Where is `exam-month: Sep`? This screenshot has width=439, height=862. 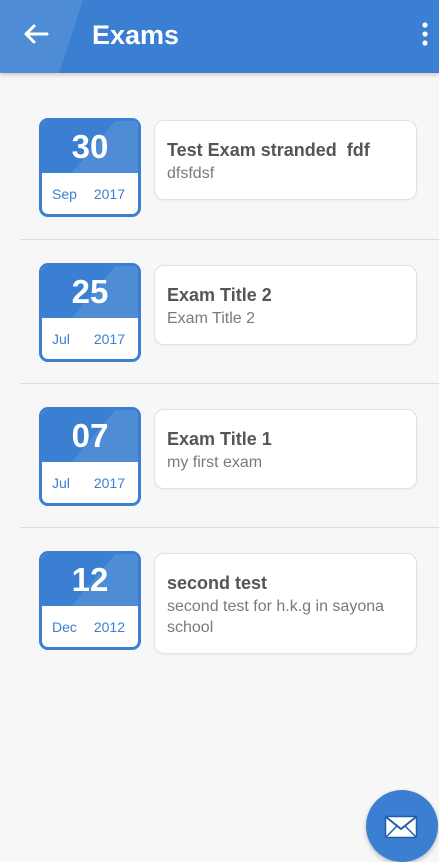
exam-month: Sep is located at coordinates (64, 194).